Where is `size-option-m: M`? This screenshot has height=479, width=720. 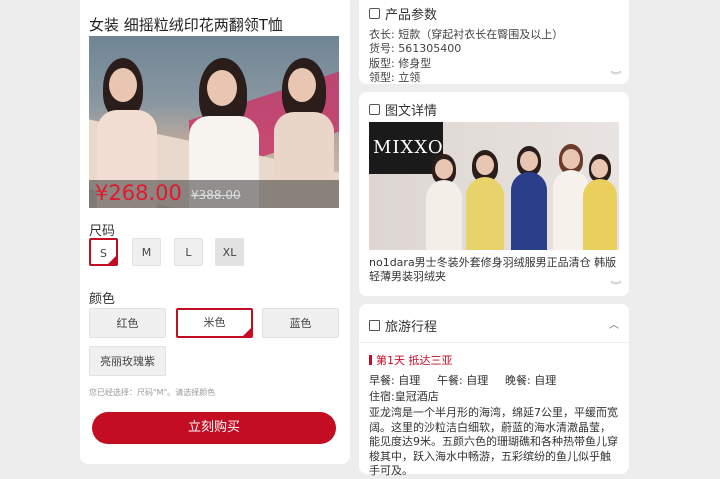 size-option-m: M is located at coordinates (146, 252).